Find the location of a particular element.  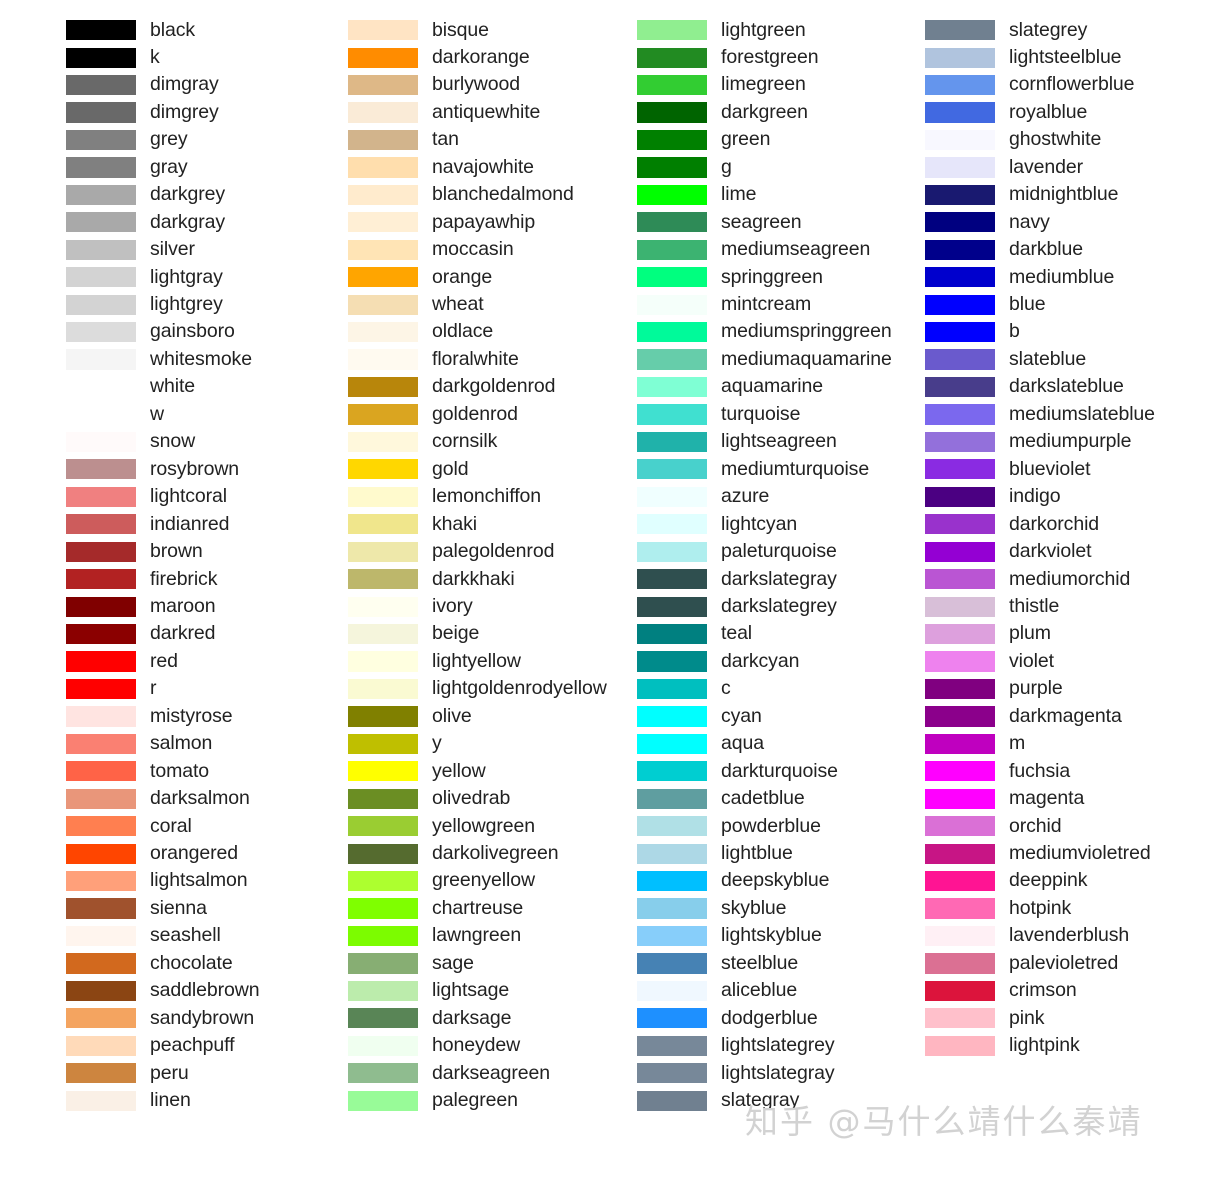

color-name-label: greenyellow is located at coordinates (483, 880).